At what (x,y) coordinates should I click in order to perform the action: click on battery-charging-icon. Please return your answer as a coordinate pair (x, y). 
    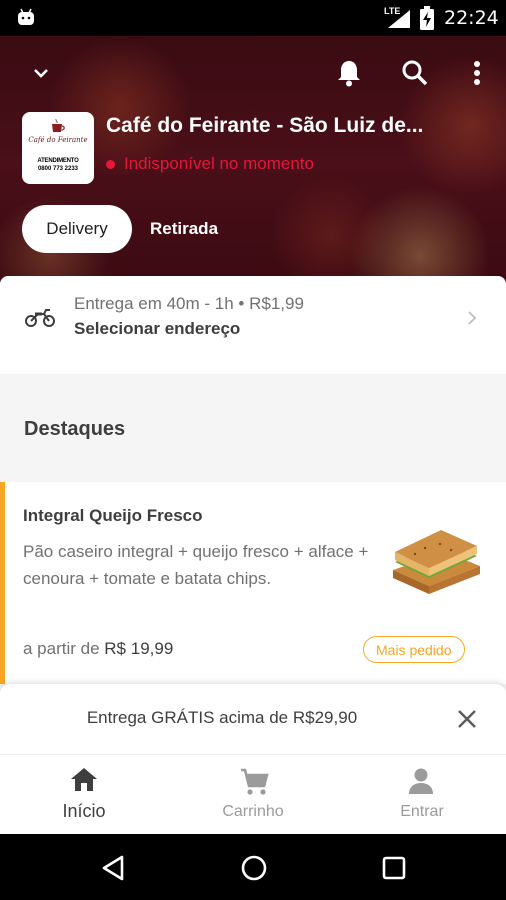
    Looking at the image, I should click on (427, 18).